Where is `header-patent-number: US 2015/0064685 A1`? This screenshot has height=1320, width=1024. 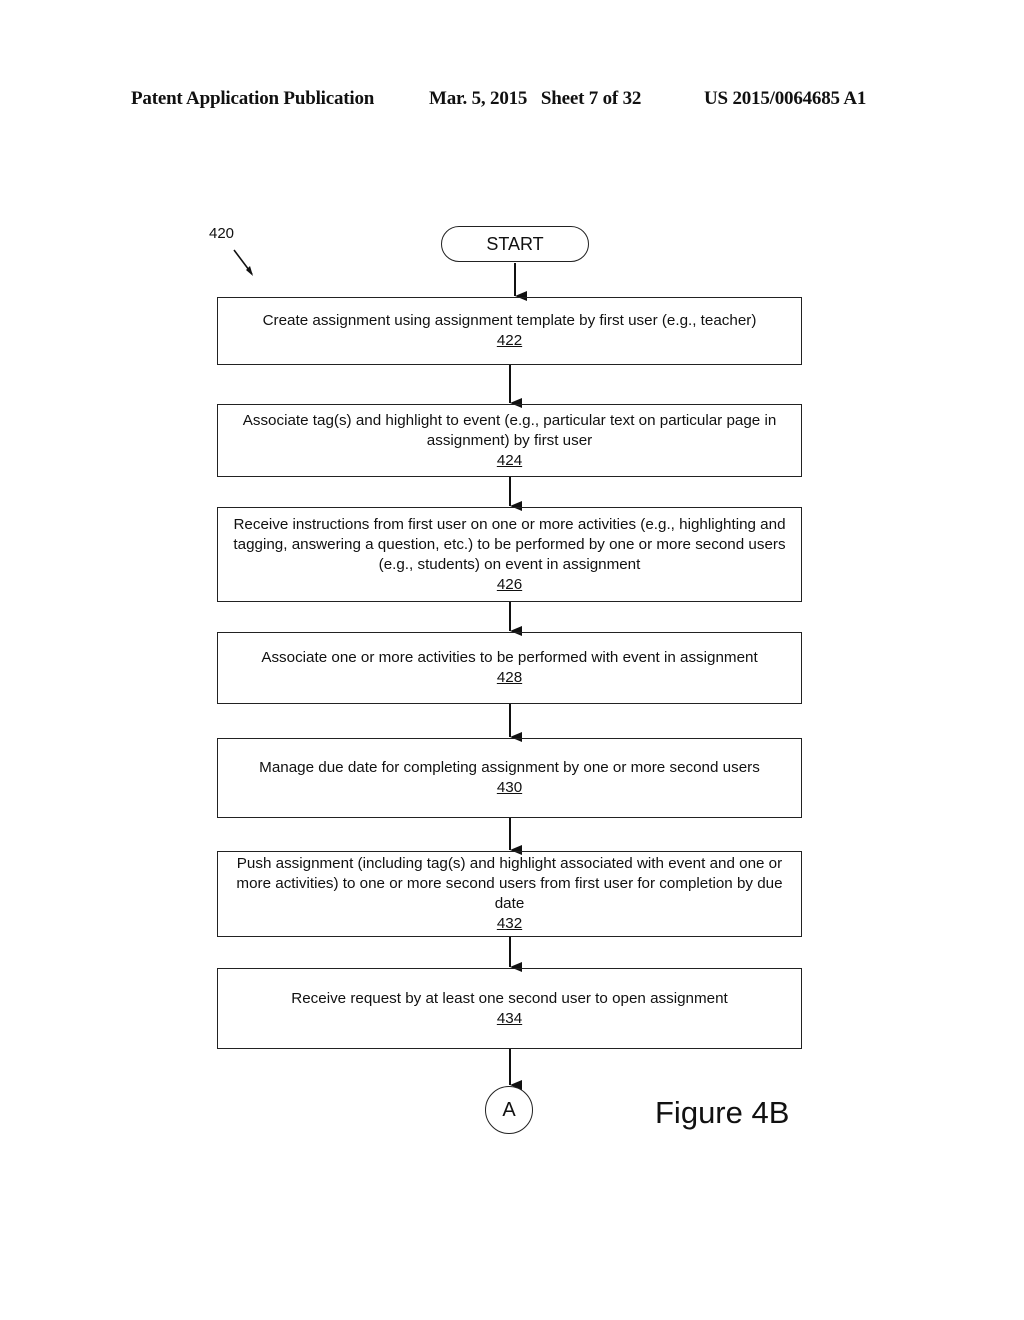 header-patent-number: US 2015/0064685 A1 is located at coordinates (785, 98).